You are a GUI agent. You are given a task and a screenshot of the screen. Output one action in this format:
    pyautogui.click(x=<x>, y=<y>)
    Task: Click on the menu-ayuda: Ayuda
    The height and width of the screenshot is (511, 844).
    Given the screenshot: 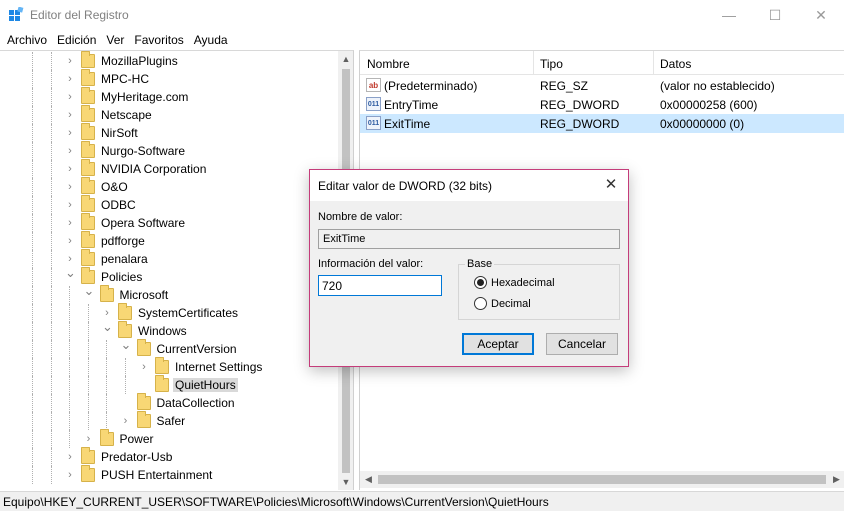 What is the action you would take?
    pyautogui.click(x=211, y=40)
    